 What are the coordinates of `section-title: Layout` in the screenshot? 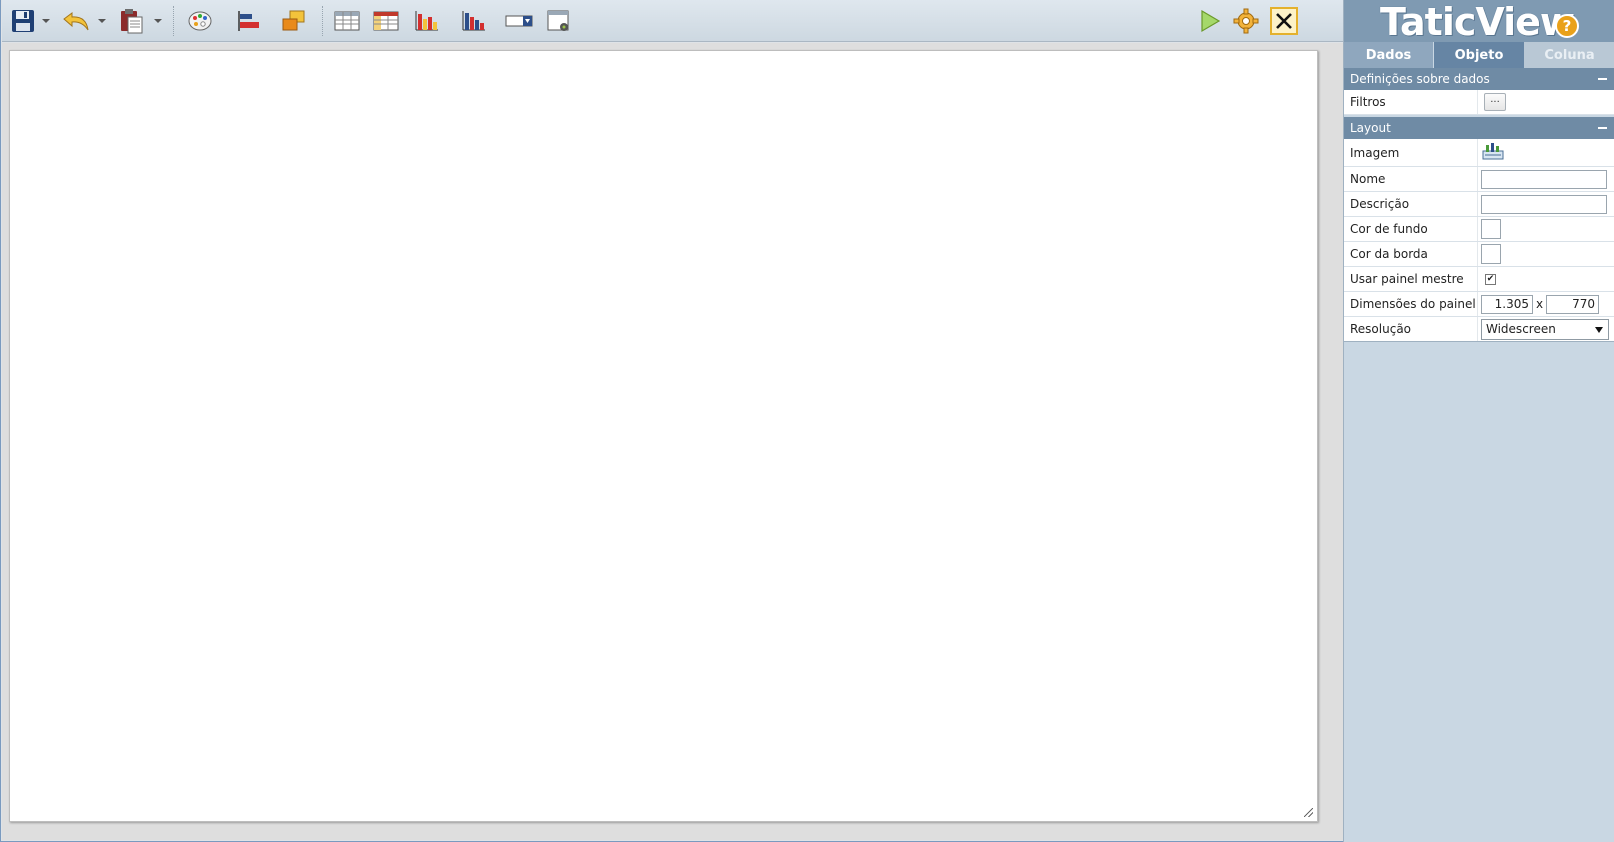 It's located at (1370, 128).